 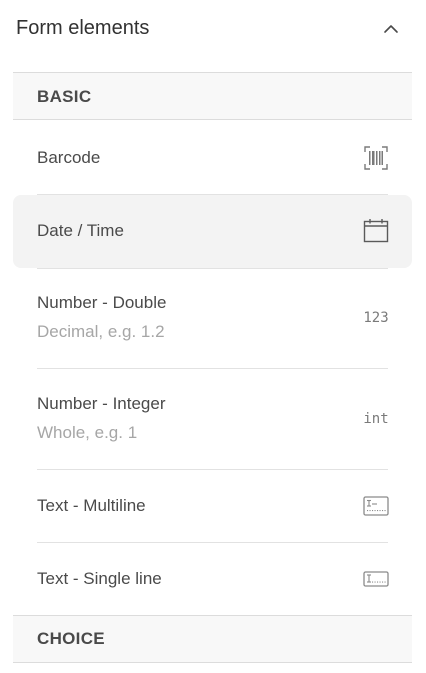 What do you see at coordinates (212, 506) in the screenshot?
I see `form-element-text-multiline: Text - Multiline` at bounding box center [212, 506].